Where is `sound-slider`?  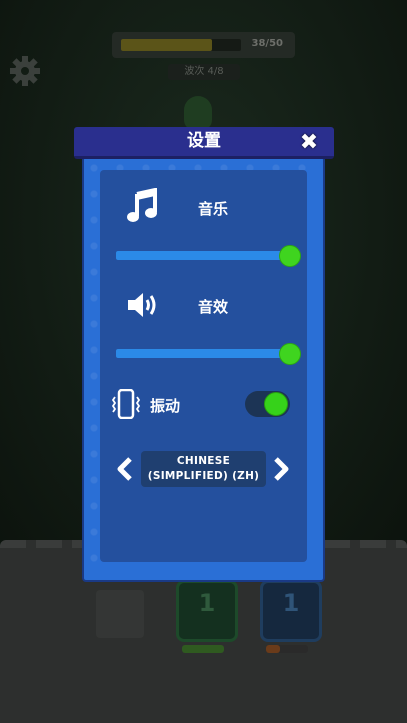 sound-slider is located at coordinates (203, 353).